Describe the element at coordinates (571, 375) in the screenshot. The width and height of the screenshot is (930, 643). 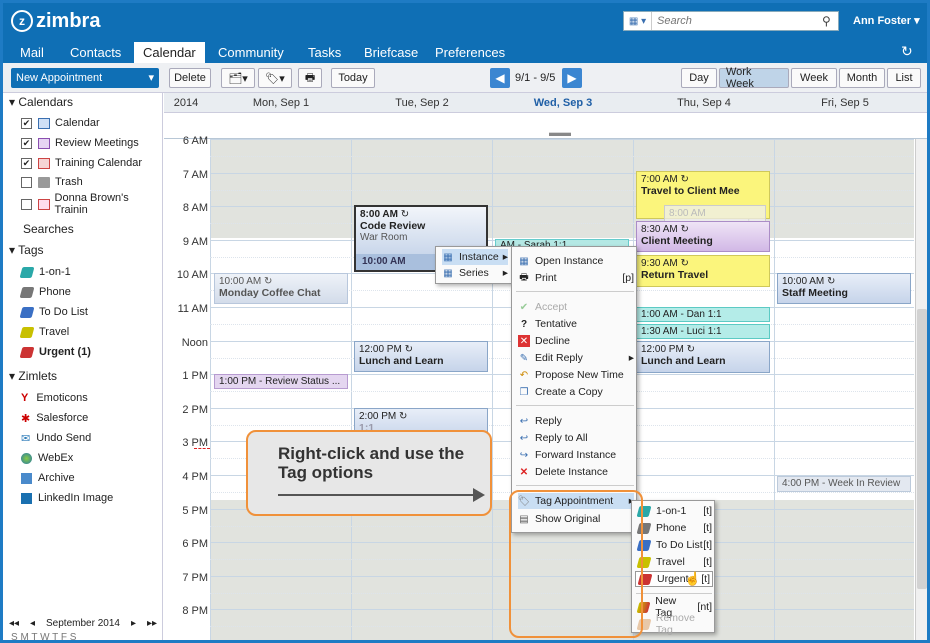
I see `menu-item-propose-new-time: ↶ Propose New Time` at that location.